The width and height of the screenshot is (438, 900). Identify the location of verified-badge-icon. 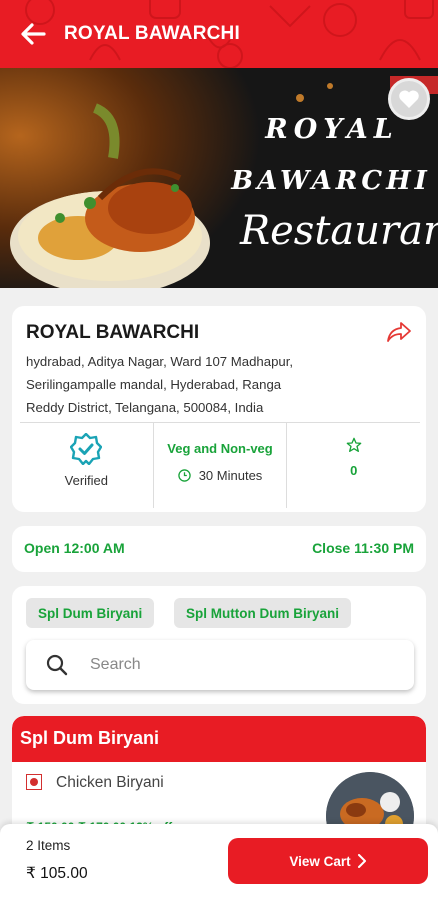
(86, 449).